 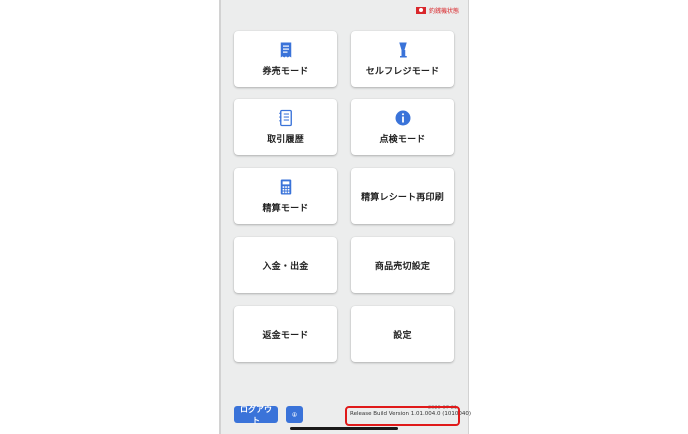 What do you see at coordinates (285, 187) in the screenshot?
I see `calculator-icon` at bounding box center [285, 187].